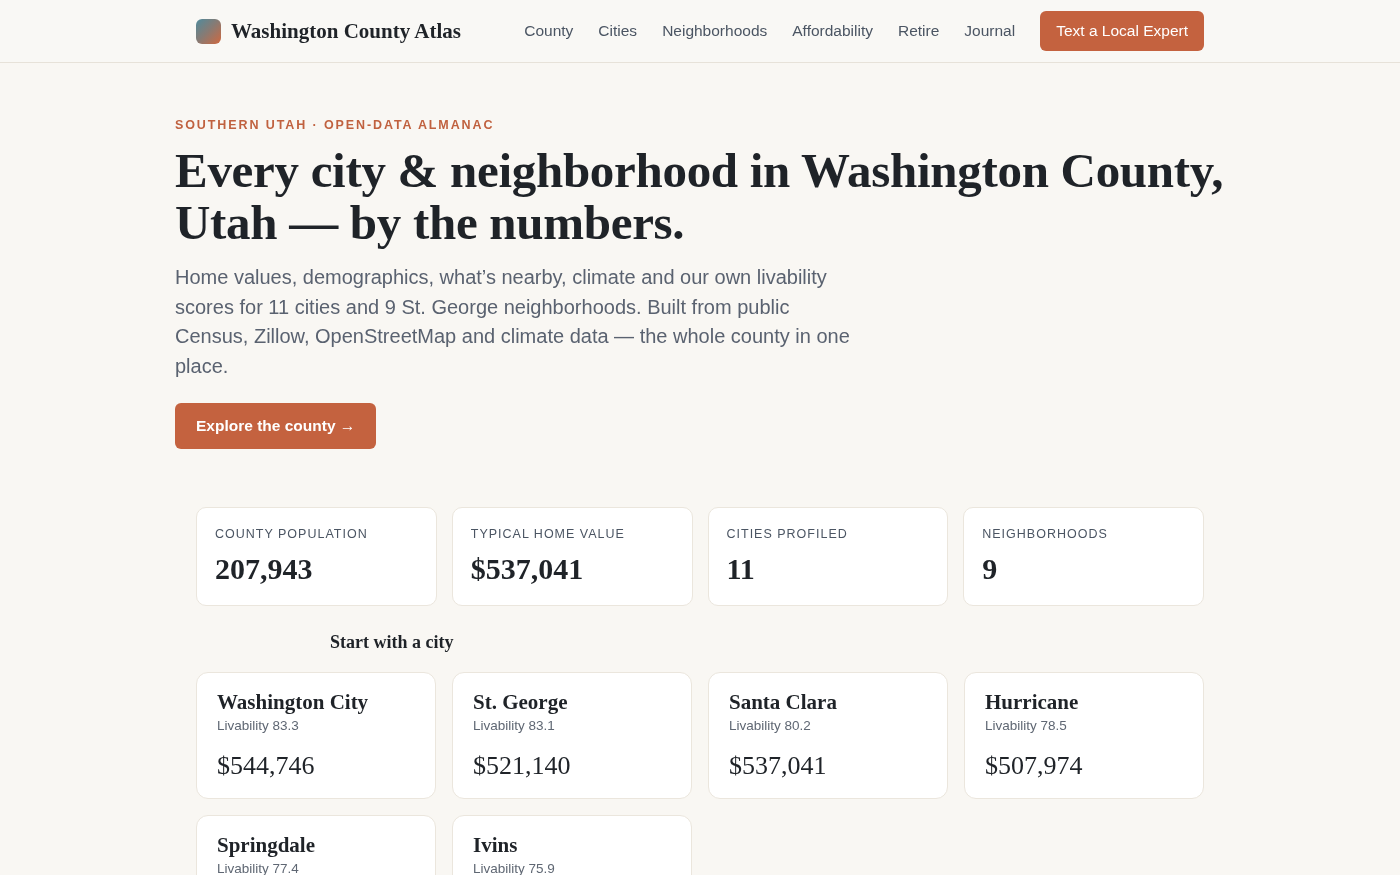 The height and width of the screenshot is (875, 1400). I want to click on stat-label: TYPICAL HOME VALUE, so click(548, 534).